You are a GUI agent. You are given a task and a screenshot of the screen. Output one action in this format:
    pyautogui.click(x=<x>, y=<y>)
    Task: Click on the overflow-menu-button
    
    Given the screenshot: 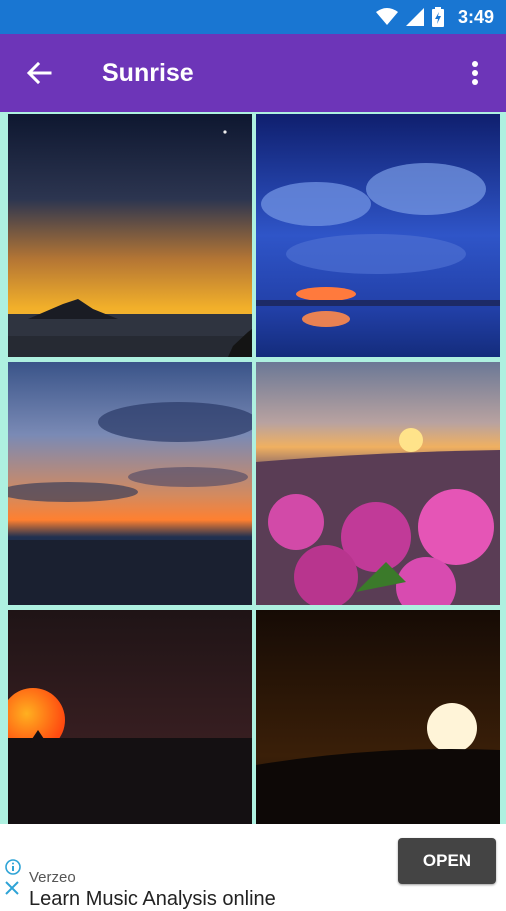 What is the action you would take?
    pyautogui.click(x=475, y=73)
    